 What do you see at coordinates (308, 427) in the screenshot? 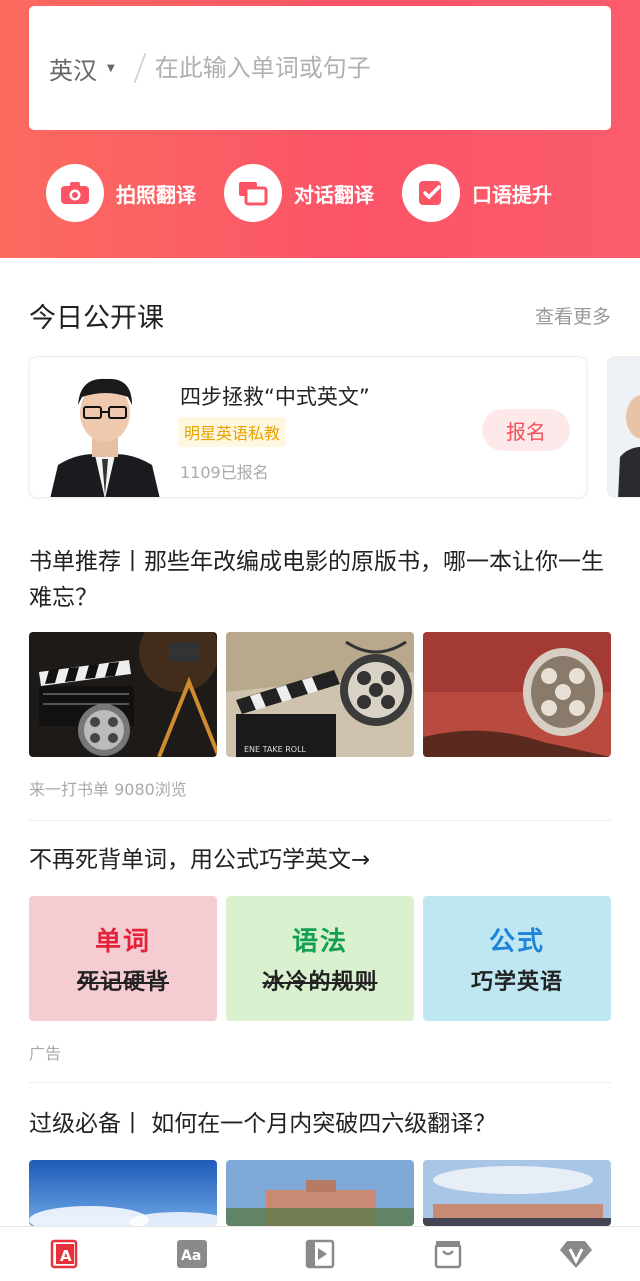
I see `course-card: 四步拯救“中式英文” 明星英语私教 1109已报名 报名` at bounding box center [308, 427].